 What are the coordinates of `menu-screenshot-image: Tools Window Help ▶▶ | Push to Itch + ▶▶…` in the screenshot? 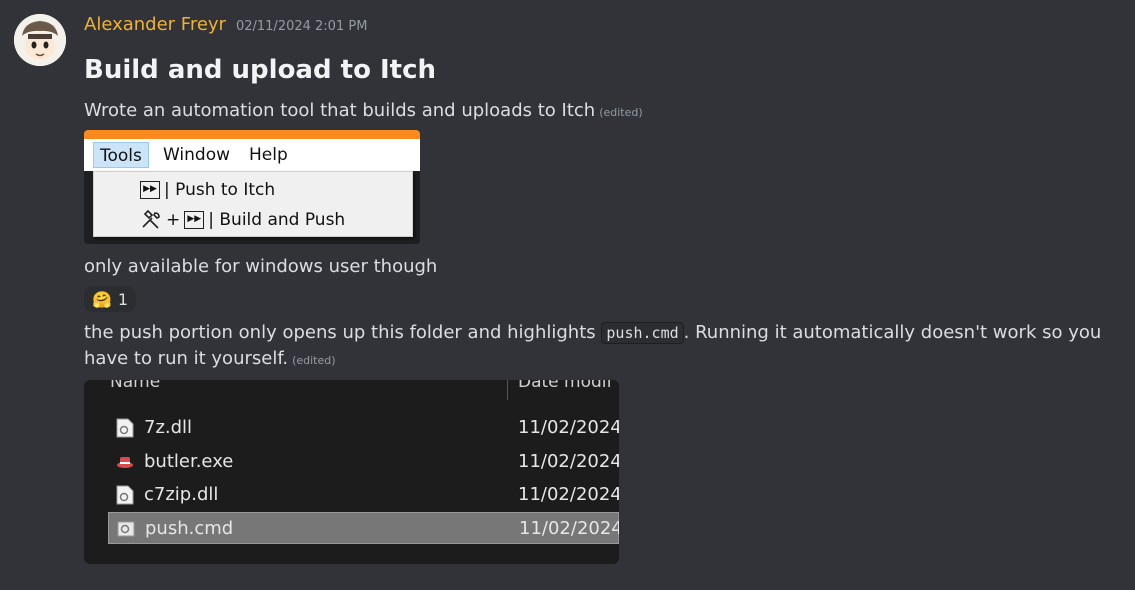 It's located at (252, 187).